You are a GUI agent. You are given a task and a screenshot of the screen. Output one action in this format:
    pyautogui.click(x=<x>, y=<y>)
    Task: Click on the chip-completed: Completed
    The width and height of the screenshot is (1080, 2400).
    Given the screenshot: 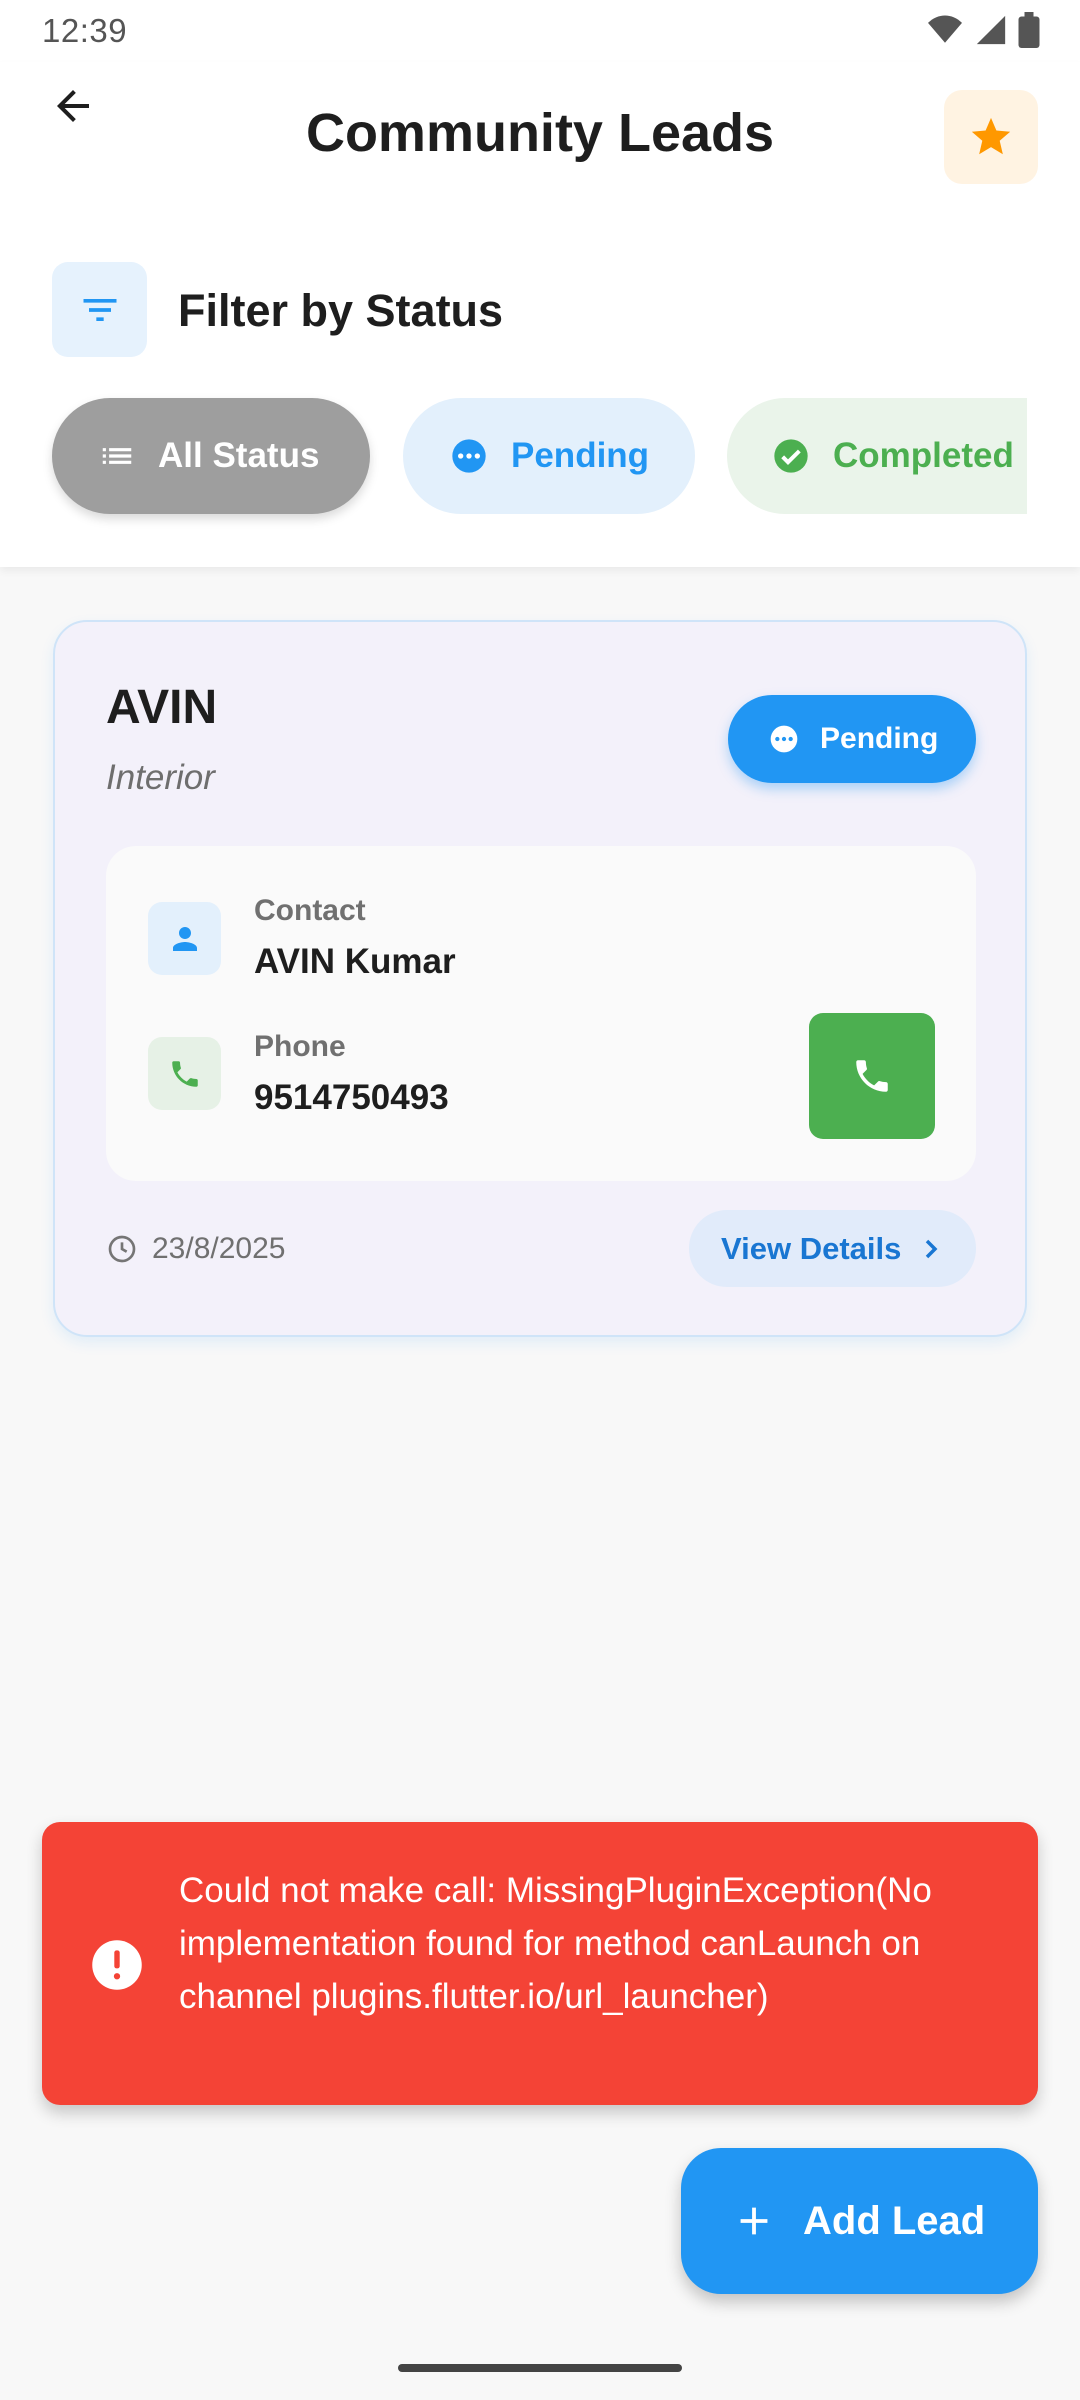 What is the action you would take?
    pyautogui.click(x=877, y=456)
    